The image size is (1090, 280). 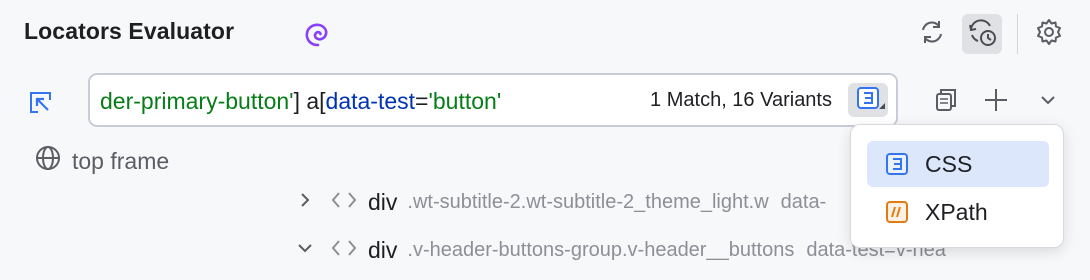 I want to click on settings-button, so click(x=1049, y=34).